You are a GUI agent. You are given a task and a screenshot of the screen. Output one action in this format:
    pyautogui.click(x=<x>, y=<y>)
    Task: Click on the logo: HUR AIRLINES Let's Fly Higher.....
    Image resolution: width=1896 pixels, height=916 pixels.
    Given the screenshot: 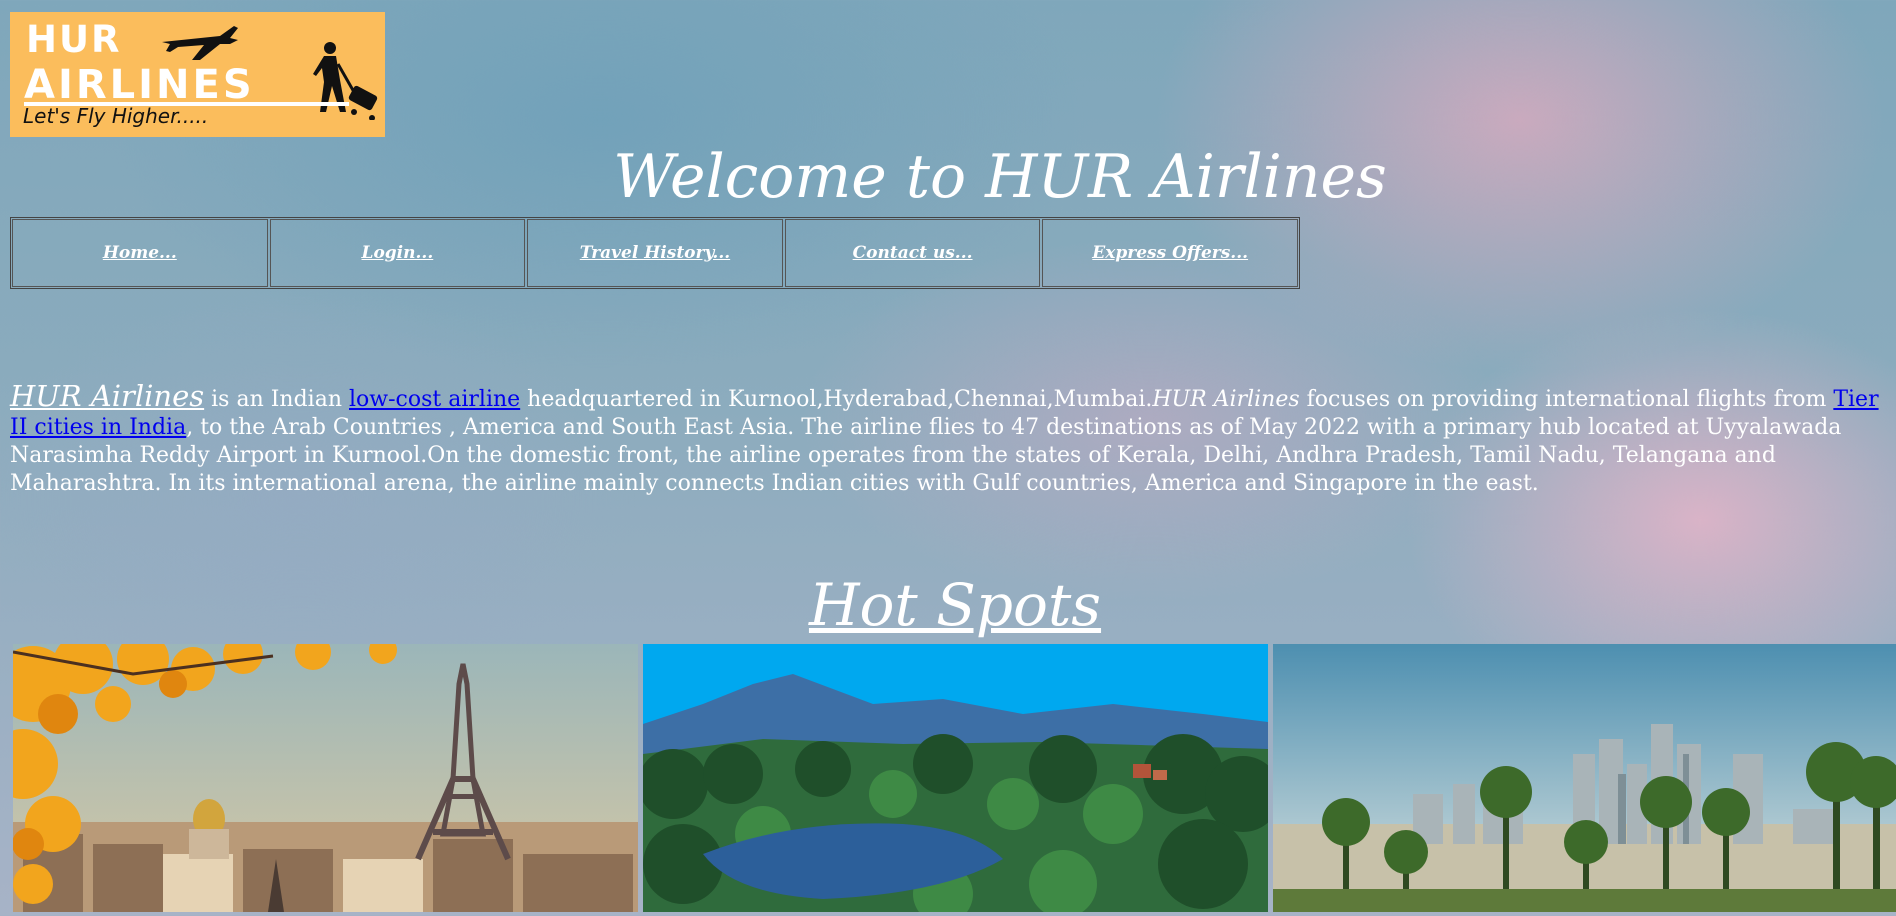 What is the action you would take?
    pyautogui.click(x=197, y=74)
    